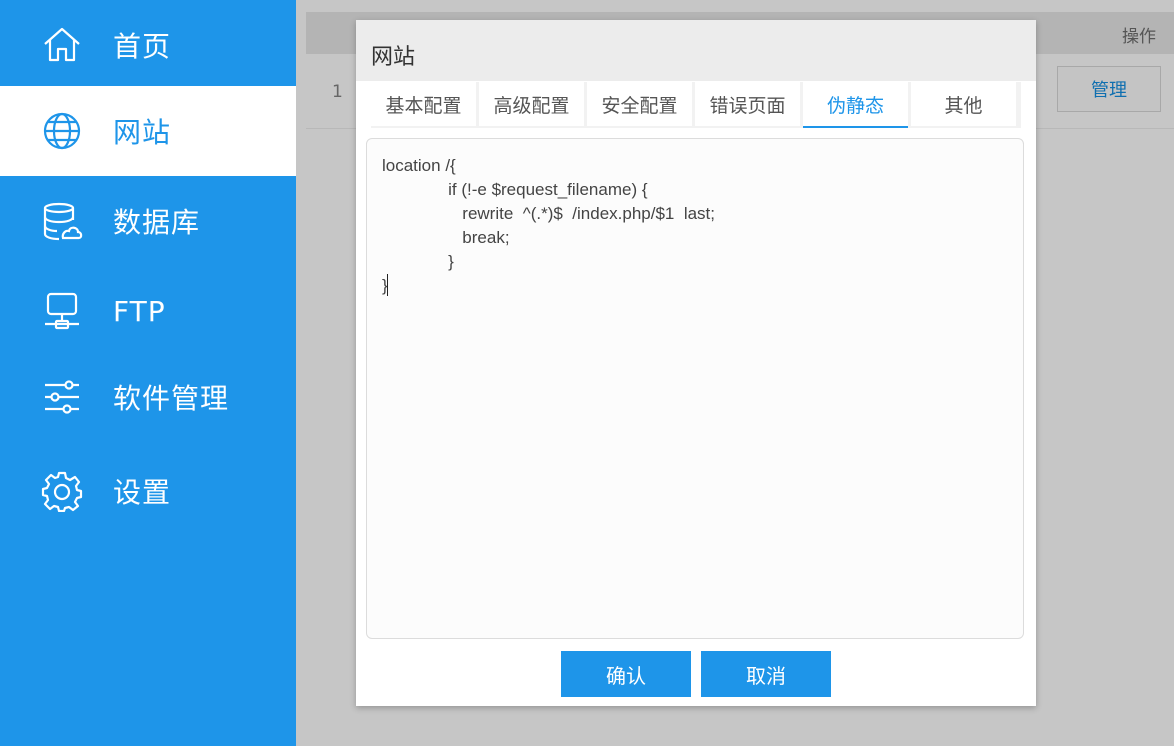 This screenshot has width=1174, height=746. What do you see at coordinates (387, 285) in the screenshot?
I see `text-cursor` at bounding box center [387, 285].